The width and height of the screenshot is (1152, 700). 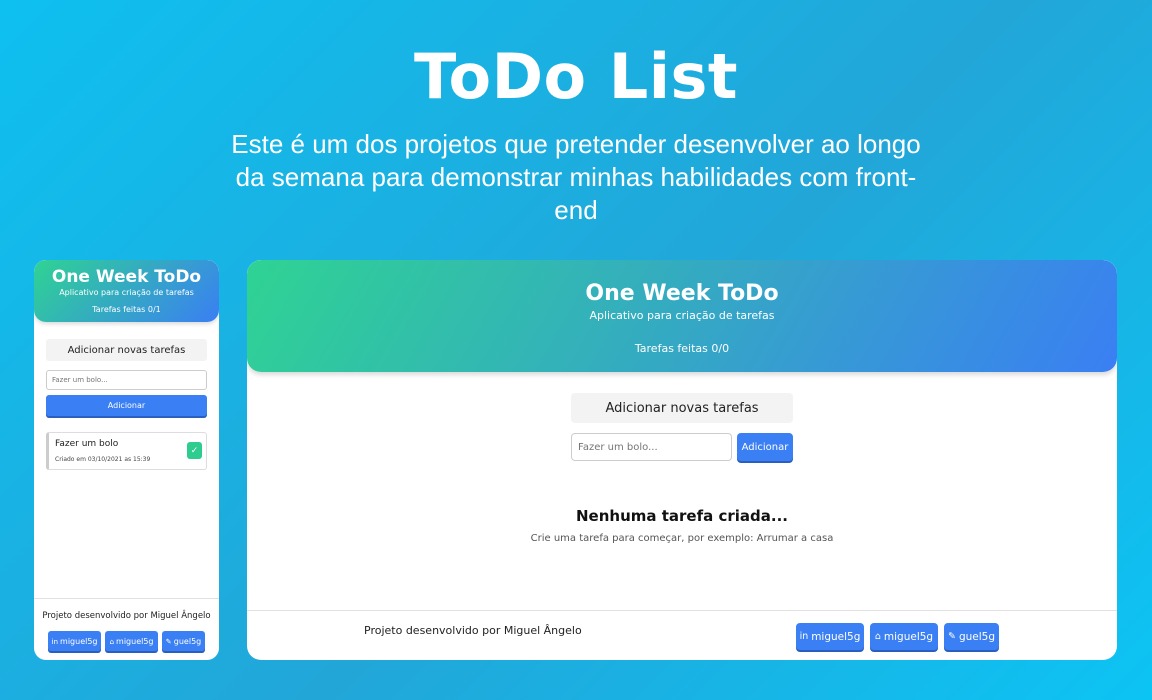 I want to click on task-created: Criado em 03/10/2021 as 15:39, so click(x=103, y=459).